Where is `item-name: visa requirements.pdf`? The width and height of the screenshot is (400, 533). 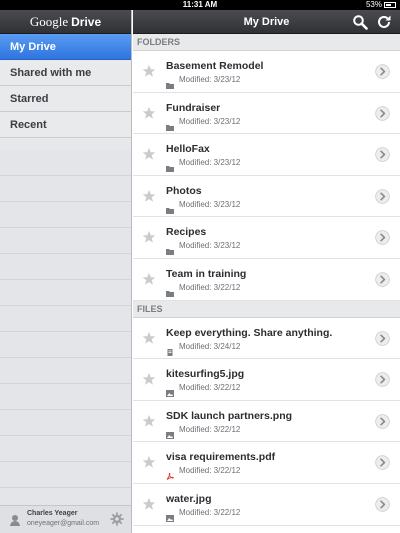
item-name: visa requirements.pdf is located at coordinates (221, 457).